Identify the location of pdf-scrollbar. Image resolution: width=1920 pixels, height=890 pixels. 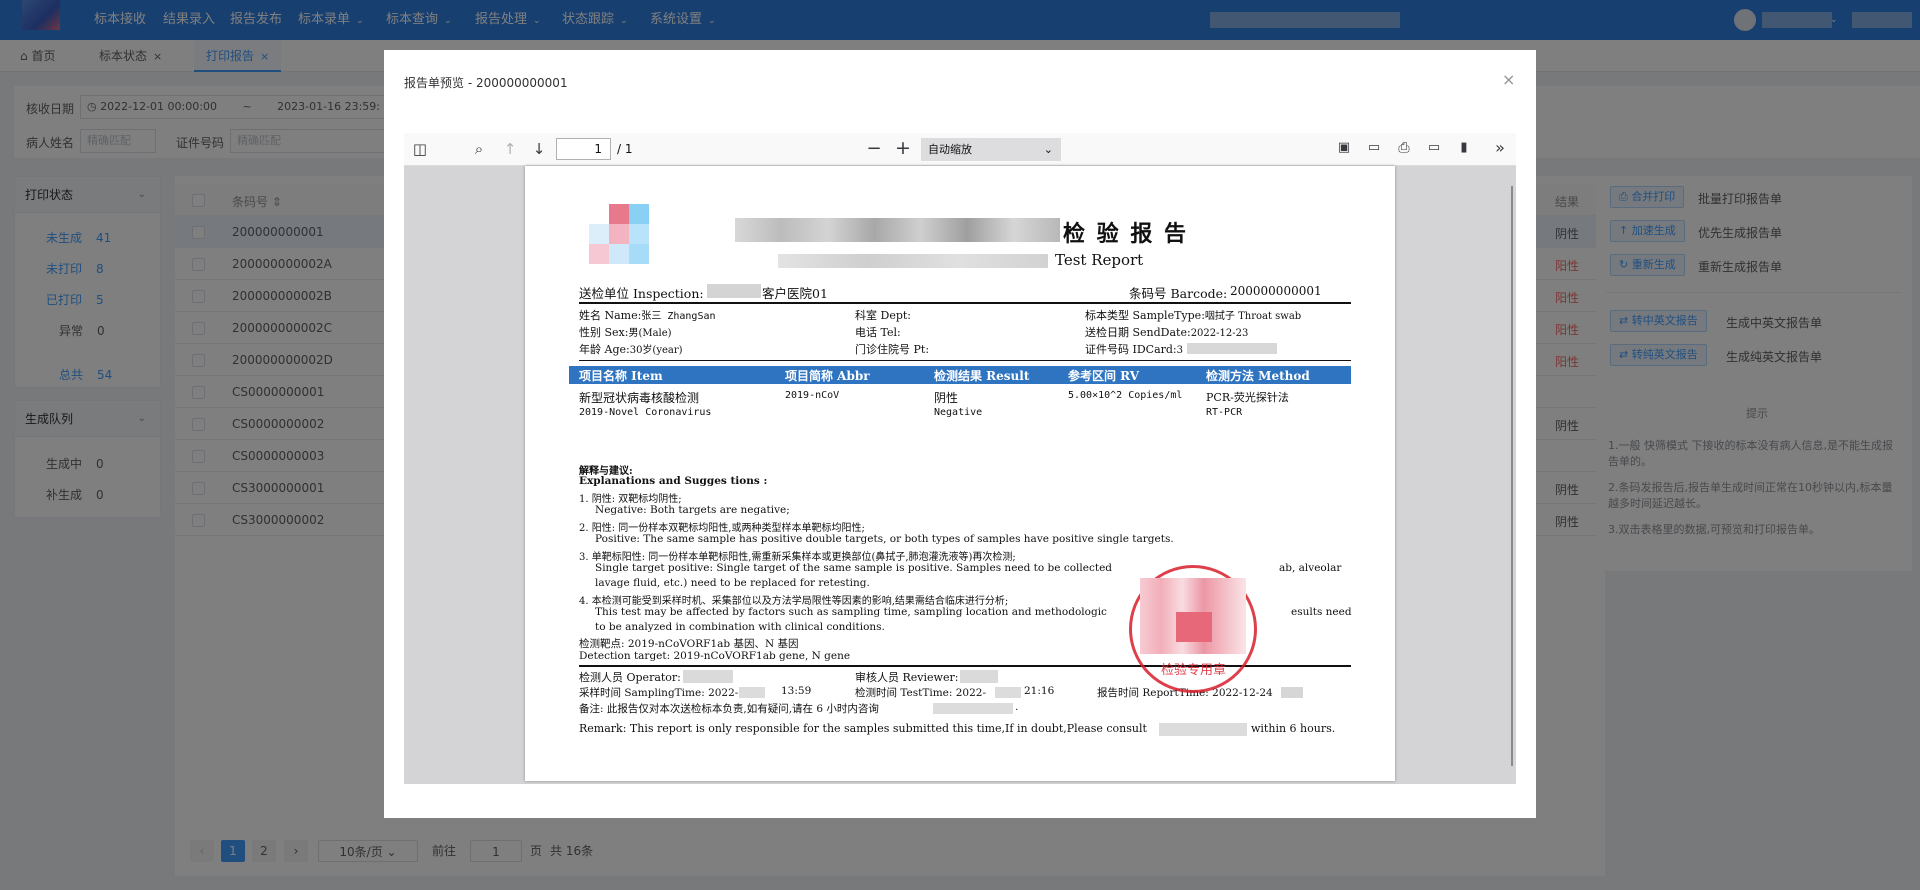
(1512, 476).